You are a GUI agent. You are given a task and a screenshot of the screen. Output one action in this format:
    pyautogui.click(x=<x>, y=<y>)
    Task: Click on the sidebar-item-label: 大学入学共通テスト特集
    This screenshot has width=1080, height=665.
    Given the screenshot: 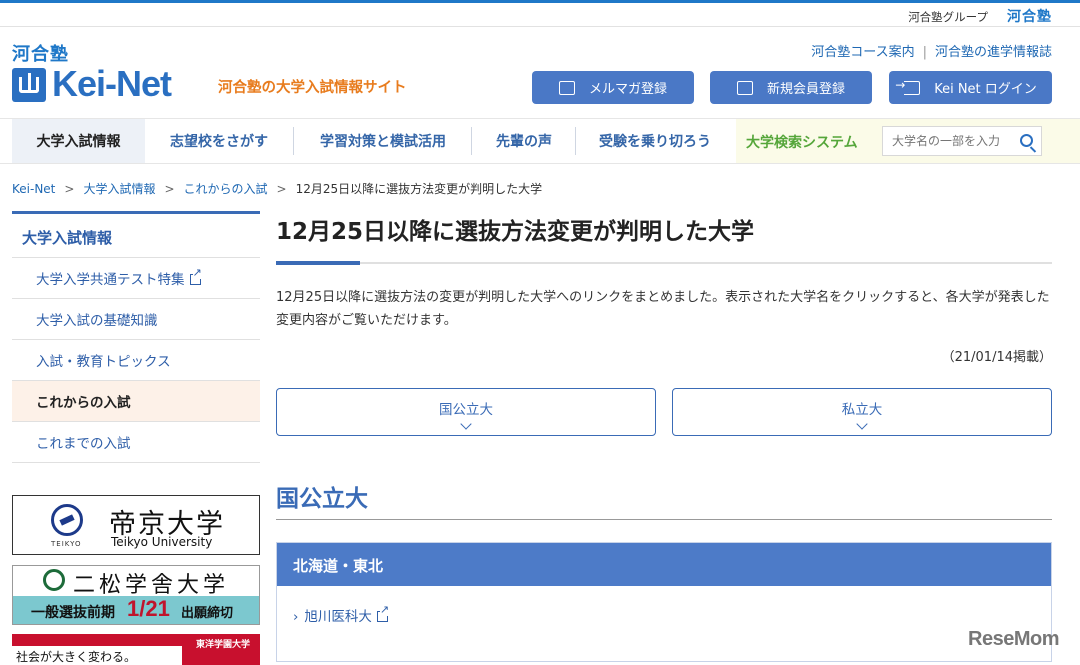 What is the action you would take?
    pyautogui.click(x=110, y=280)
    